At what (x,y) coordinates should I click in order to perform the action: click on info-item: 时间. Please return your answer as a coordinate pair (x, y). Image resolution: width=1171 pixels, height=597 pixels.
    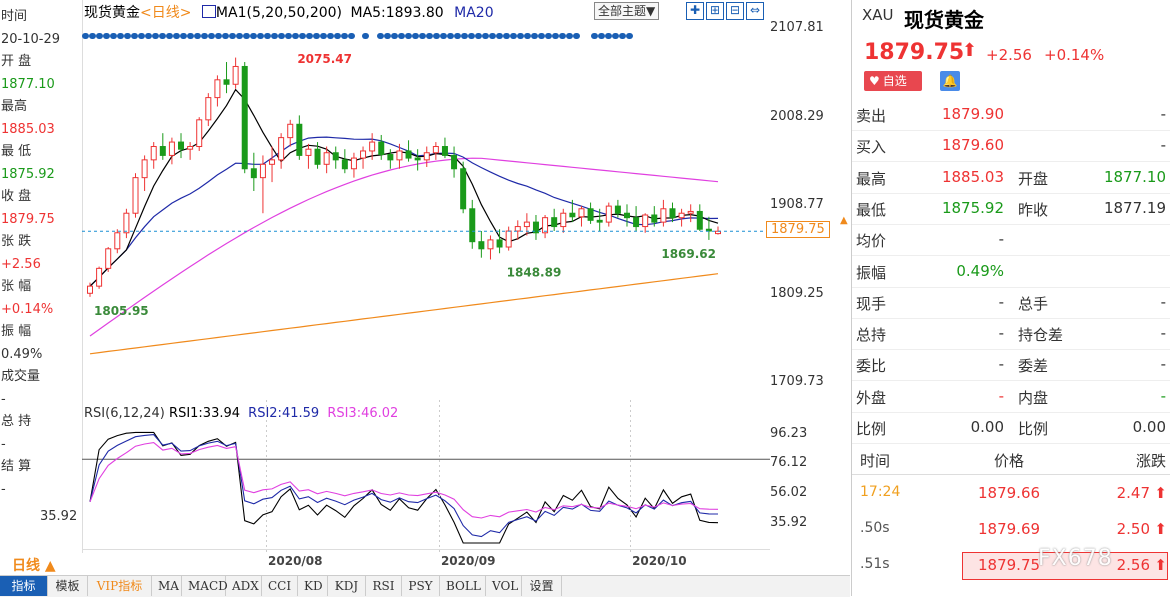
    Looking at the image, I should click on (14, 16).